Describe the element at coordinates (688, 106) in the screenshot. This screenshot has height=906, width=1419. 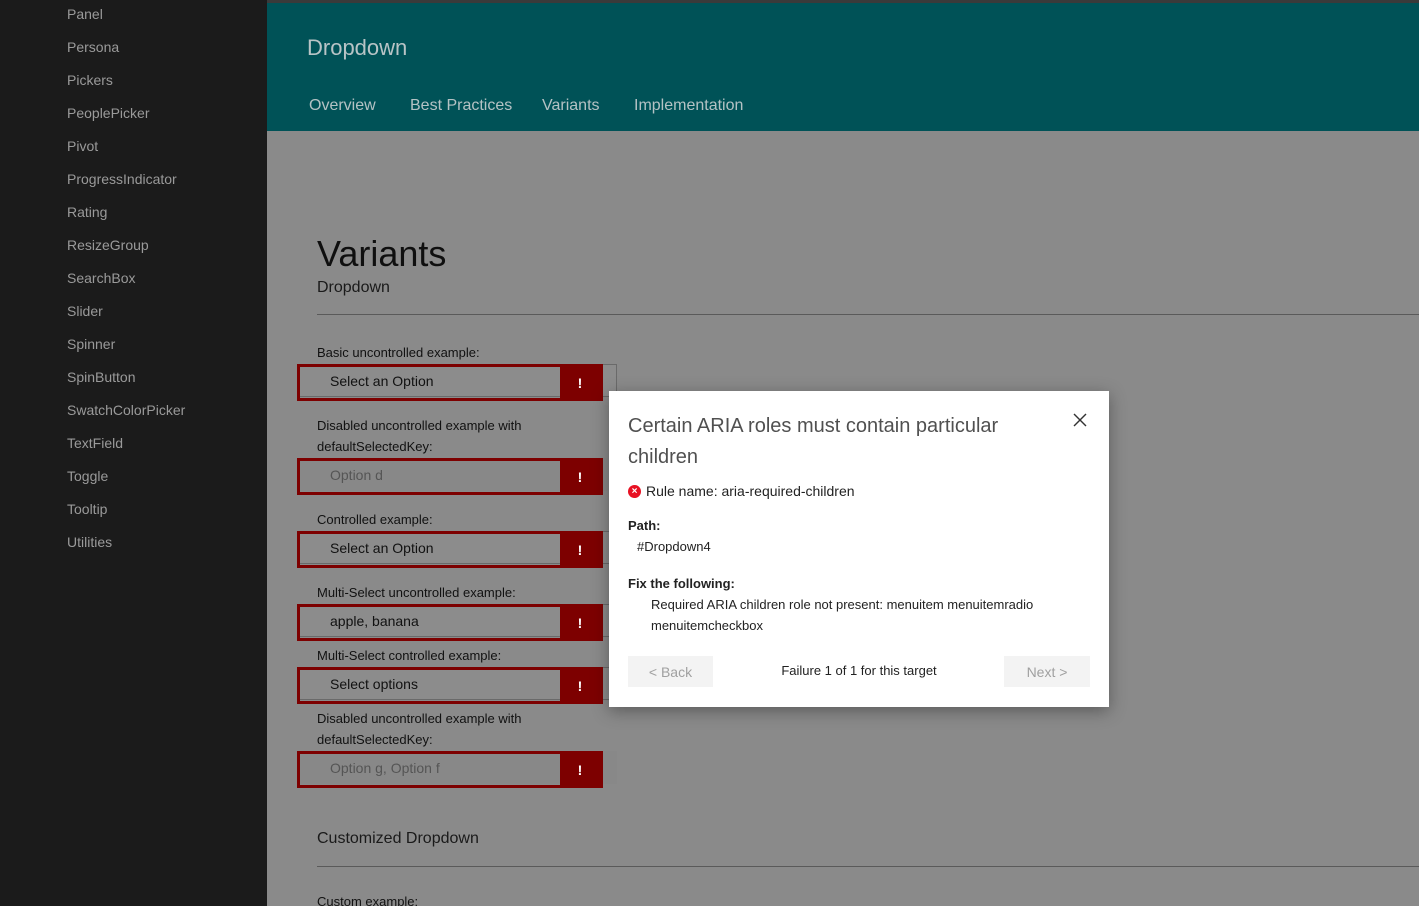
I see `tab-implementation: Implementation` at that location.